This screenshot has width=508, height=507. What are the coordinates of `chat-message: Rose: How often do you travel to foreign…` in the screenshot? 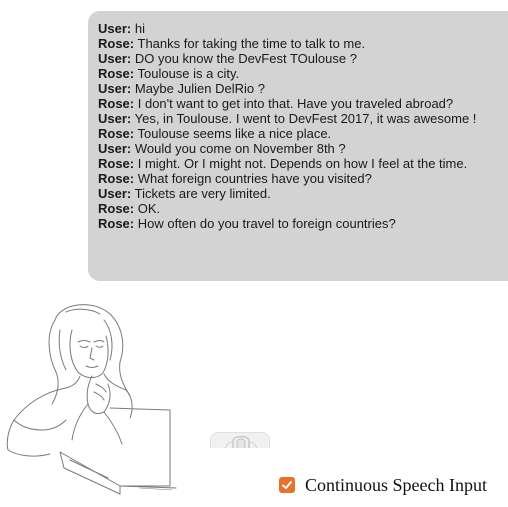 It's located at (303, 223).